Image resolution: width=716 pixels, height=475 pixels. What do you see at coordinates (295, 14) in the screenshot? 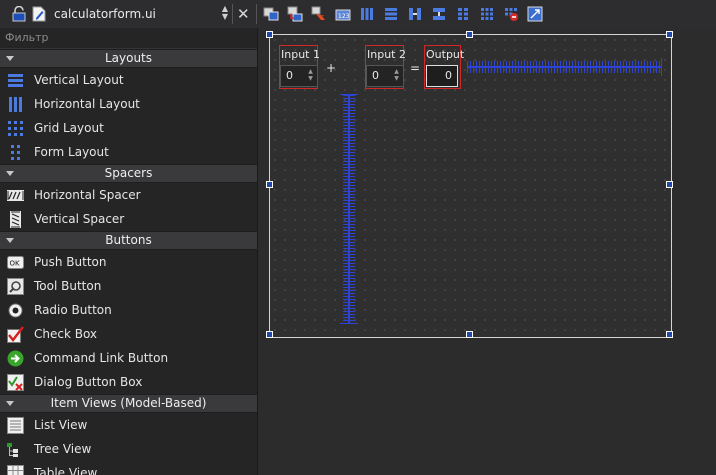
I see `edit-signals-slots-icon` at bounding box center [295, 14].